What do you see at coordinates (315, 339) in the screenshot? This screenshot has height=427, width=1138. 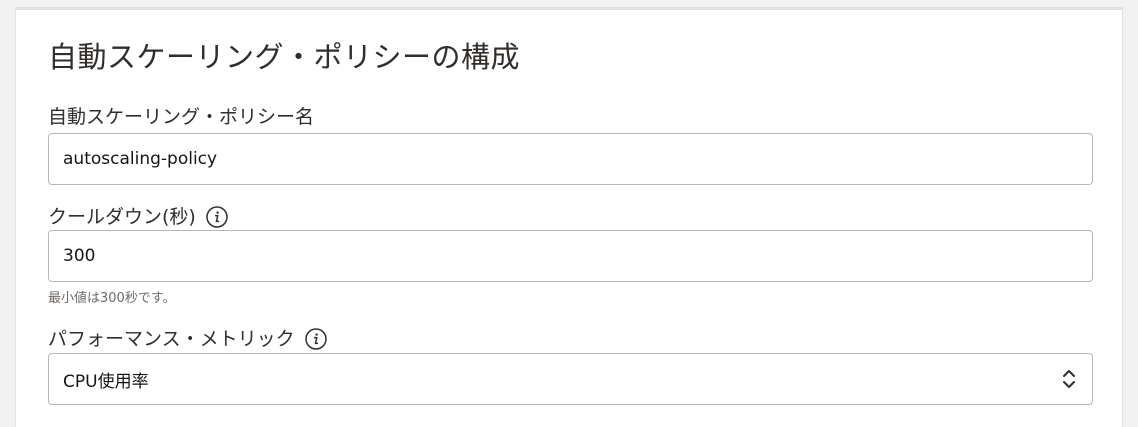 I see `performance-metric-info-icon` at bounding box center [315, 339].